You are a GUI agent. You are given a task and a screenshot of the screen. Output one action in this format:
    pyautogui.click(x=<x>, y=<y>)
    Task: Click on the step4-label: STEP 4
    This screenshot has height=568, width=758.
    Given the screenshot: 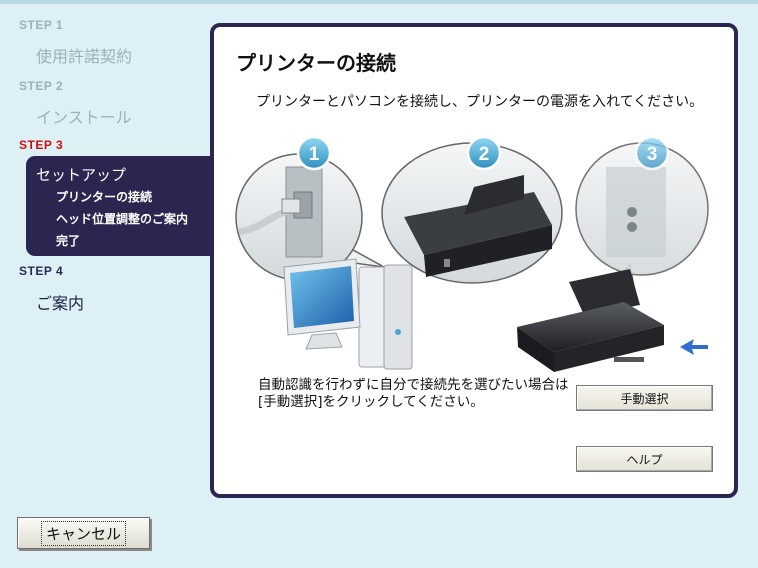 What is the action you would take?
    pyautogui.click(x=41, y=271)
    